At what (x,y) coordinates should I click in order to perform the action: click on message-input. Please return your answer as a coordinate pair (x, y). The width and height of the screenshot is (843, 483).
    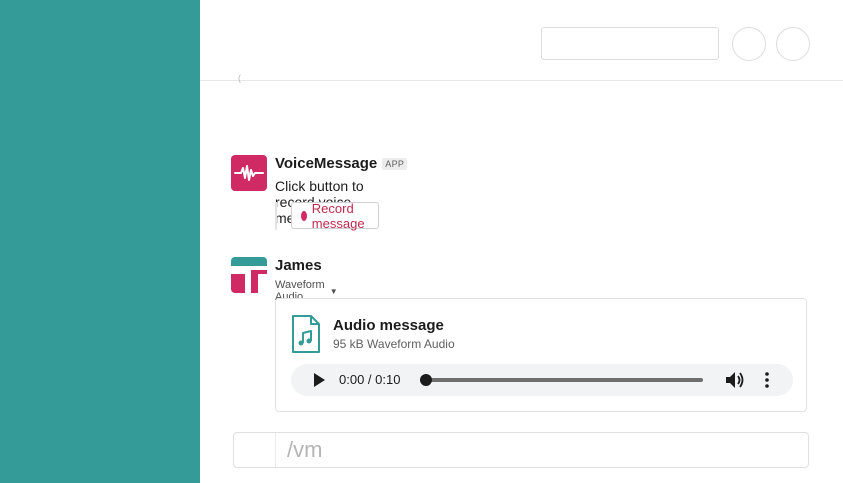
    Looking at the image, I should click on (537, 450).